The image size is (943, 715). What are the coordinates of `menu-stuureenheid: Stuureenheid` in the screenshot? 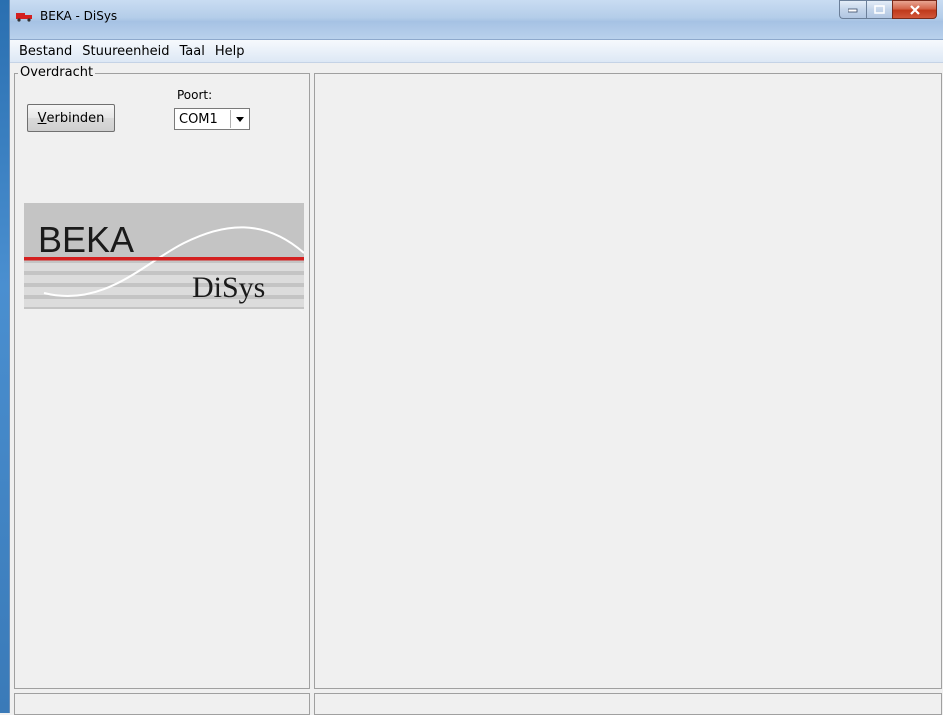 It's located at (125, 51).